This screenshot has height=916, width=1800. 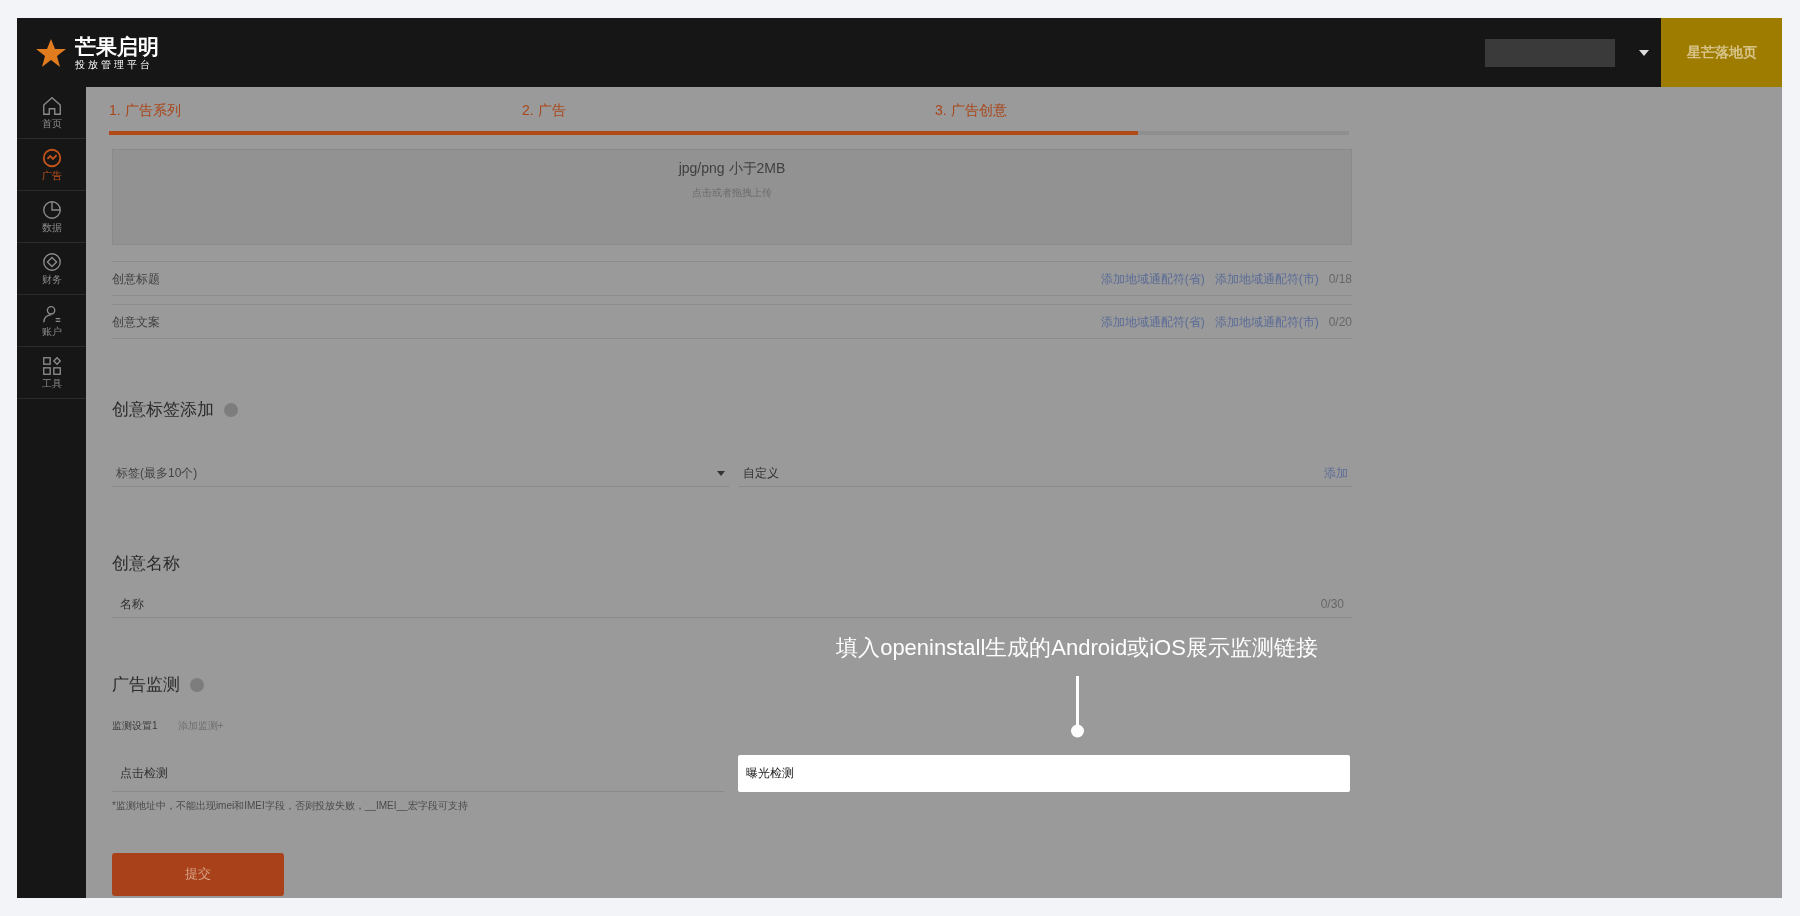 What do you see at coordinates (971, 110) in the screenshot?
I see `step-label: 3. 广告创意` at bounding box center [971, 110].